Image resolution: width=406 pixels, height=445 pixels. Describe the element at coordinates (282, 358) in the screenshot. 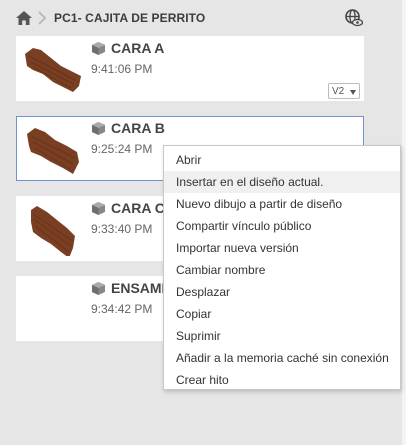

I see `menu-item-offline-cache: Añadir a la memoria caché sin conexión` at that location.